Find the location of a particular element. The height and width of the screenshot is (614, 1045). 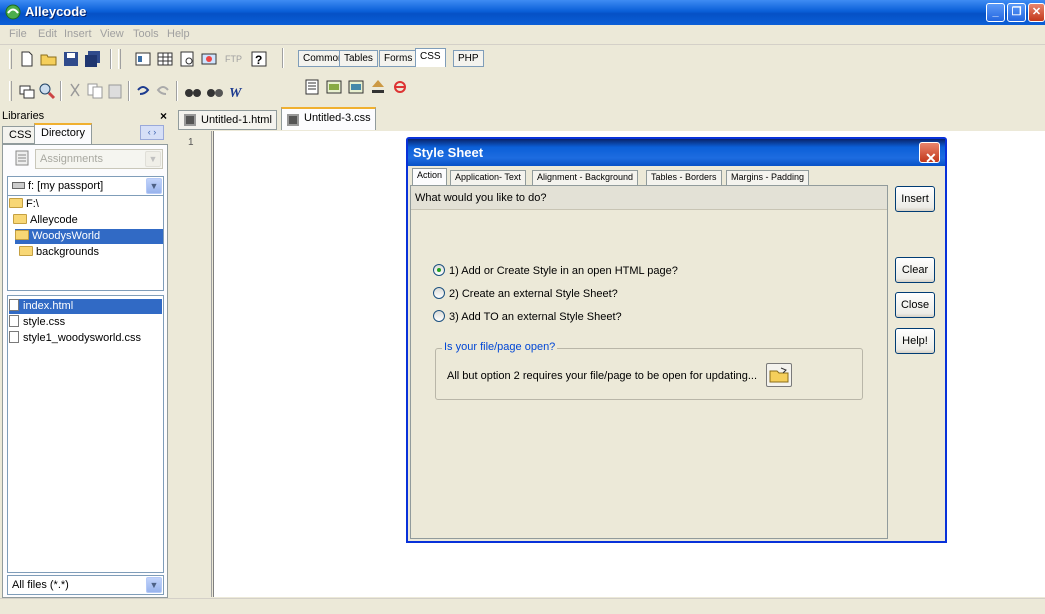

drive-dropdown: f: [my passport] ▼ is located at coordinates (85, 186).